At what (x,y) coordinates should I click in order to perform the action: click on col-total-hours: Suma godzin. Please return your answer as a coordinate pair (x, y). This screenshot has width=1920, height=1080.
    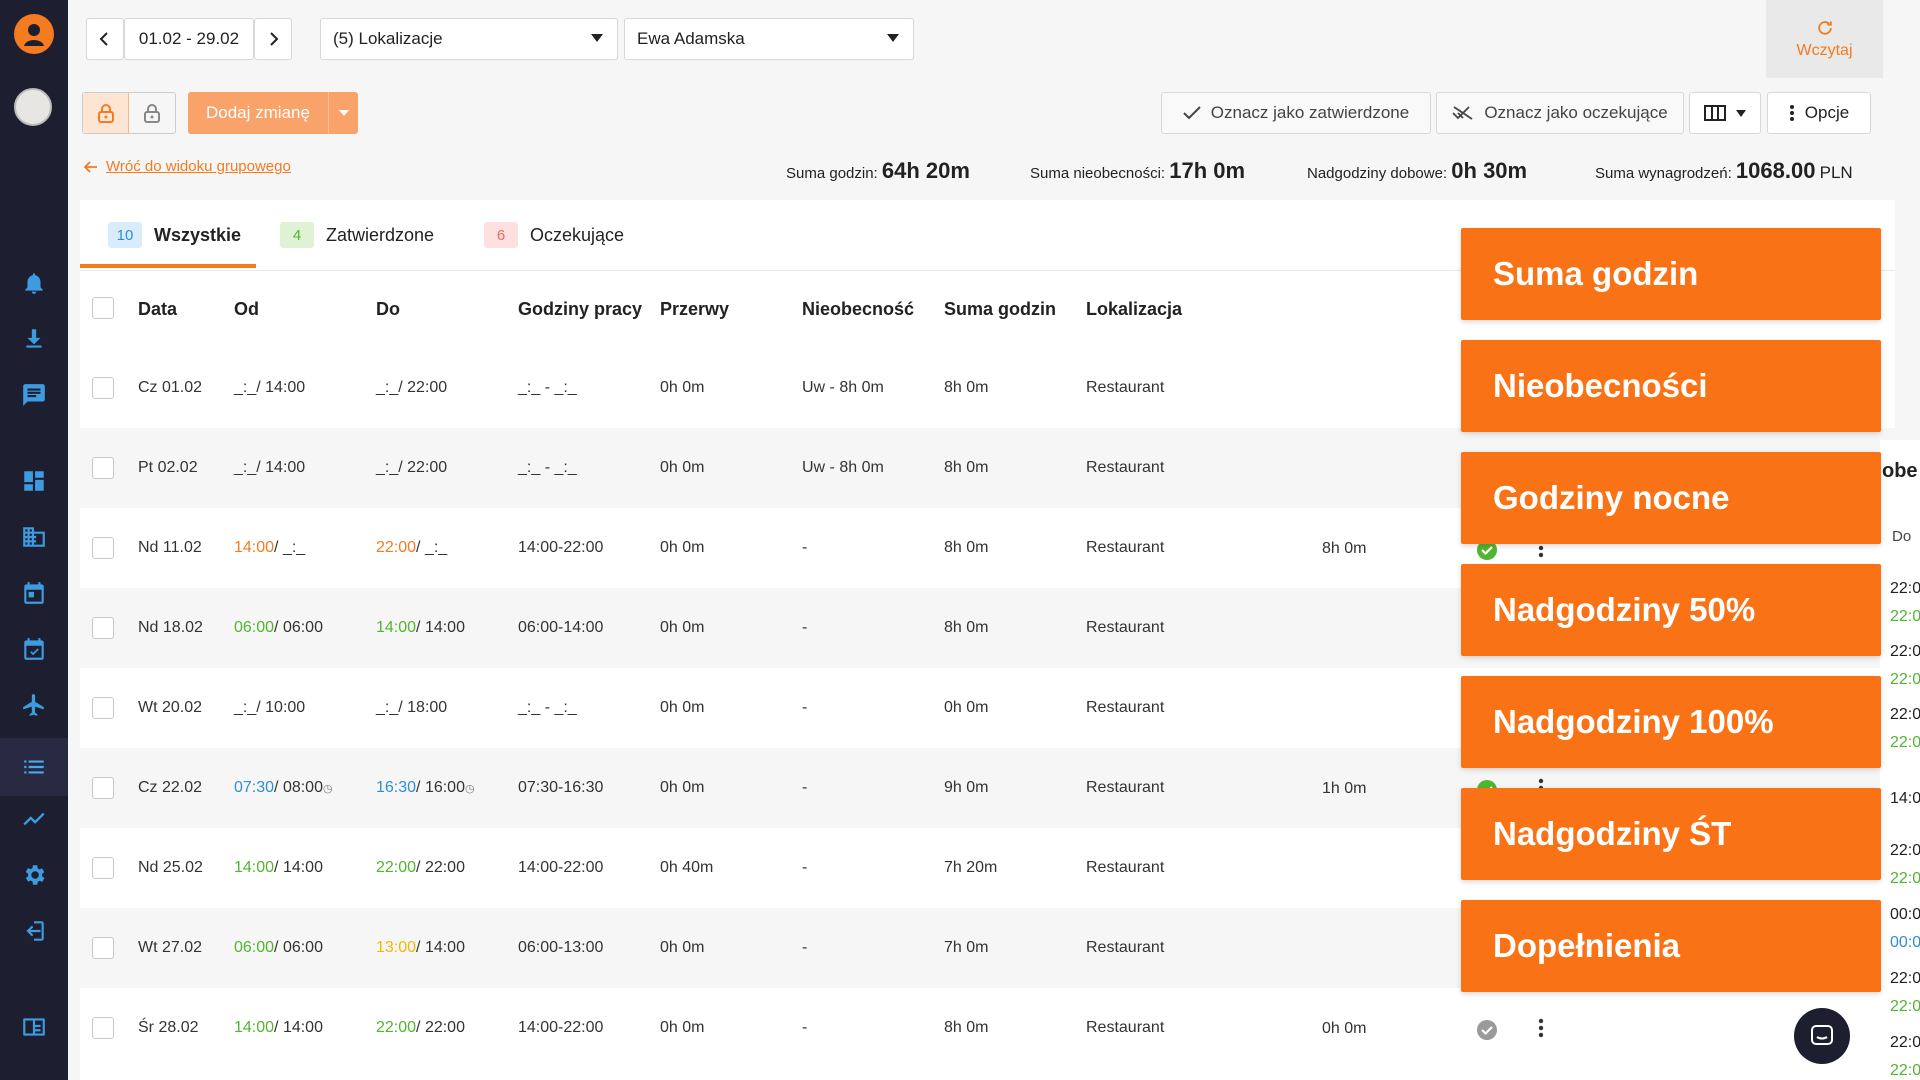
    Looking at the image, I should click on (1000, 309).